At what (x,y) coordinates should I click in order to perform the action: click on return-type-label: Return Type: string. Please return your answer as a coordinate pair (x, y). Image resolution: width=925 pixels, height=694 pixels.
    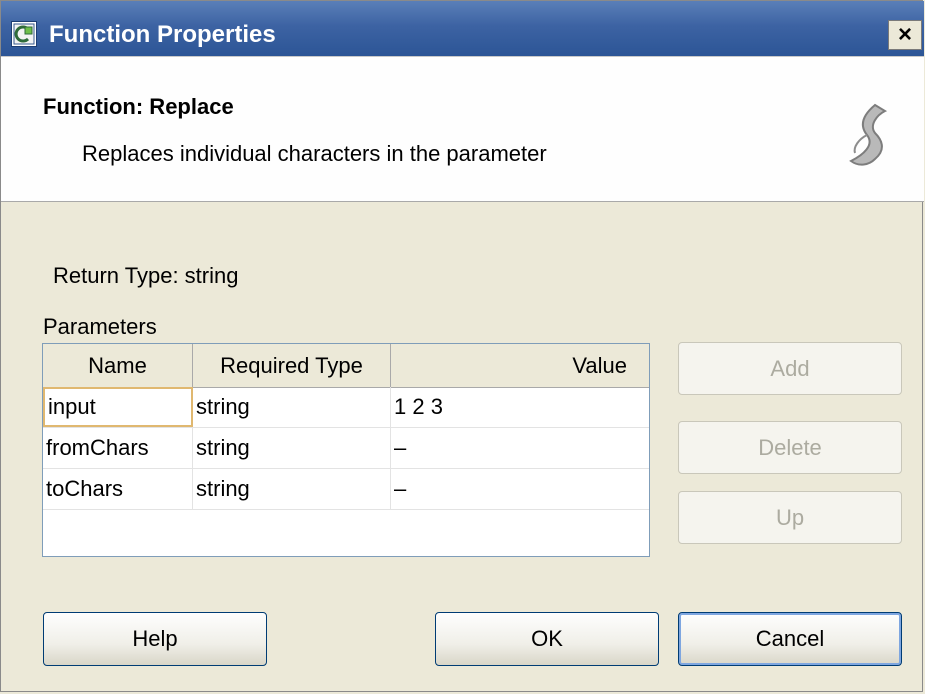
    Looking at the image, I should click on (146, 275).